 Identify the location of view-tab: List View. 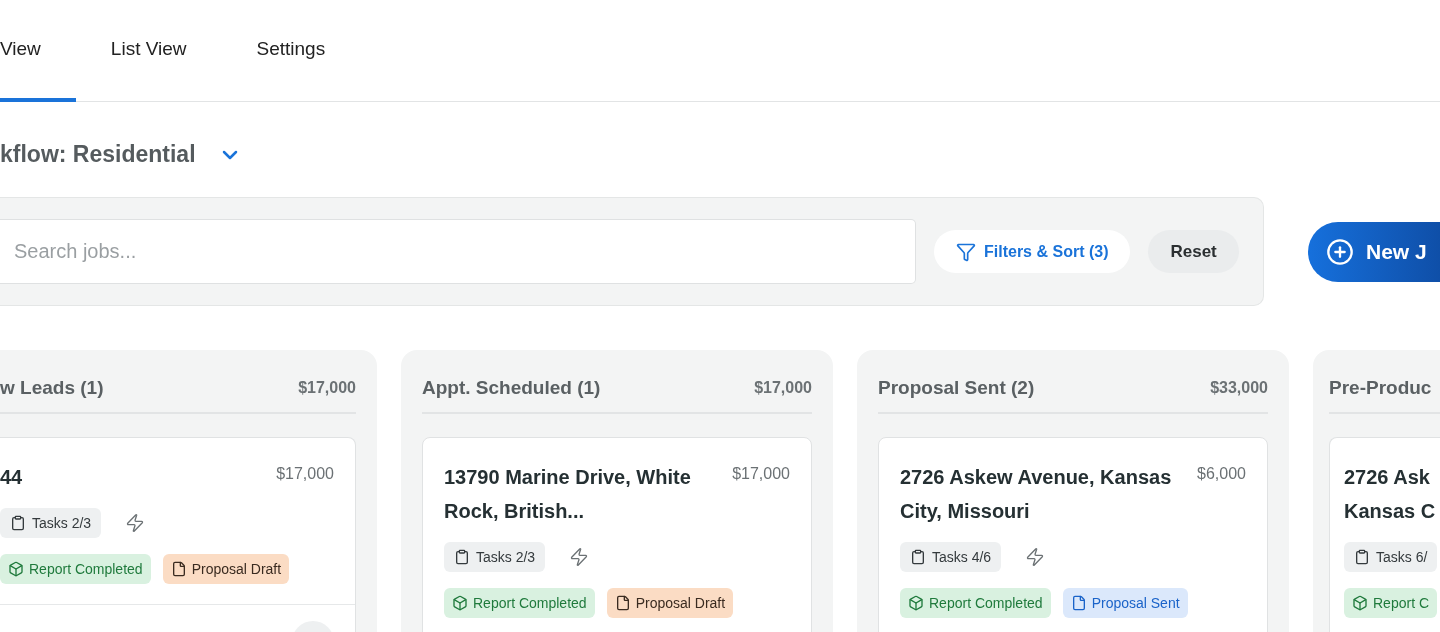
(148, 51).